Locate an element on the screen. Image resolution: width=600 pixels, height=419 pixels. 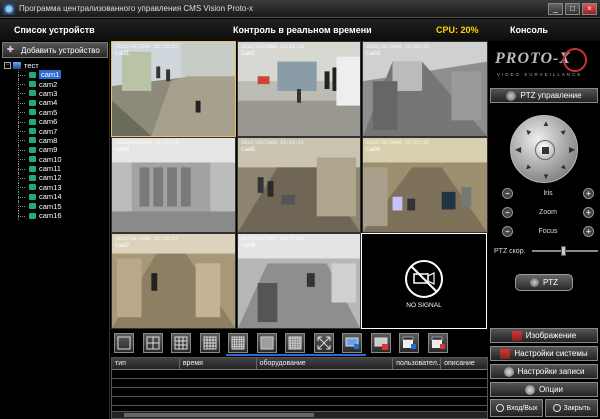
focus-minus-button: − is located at coordinates (507, 231).